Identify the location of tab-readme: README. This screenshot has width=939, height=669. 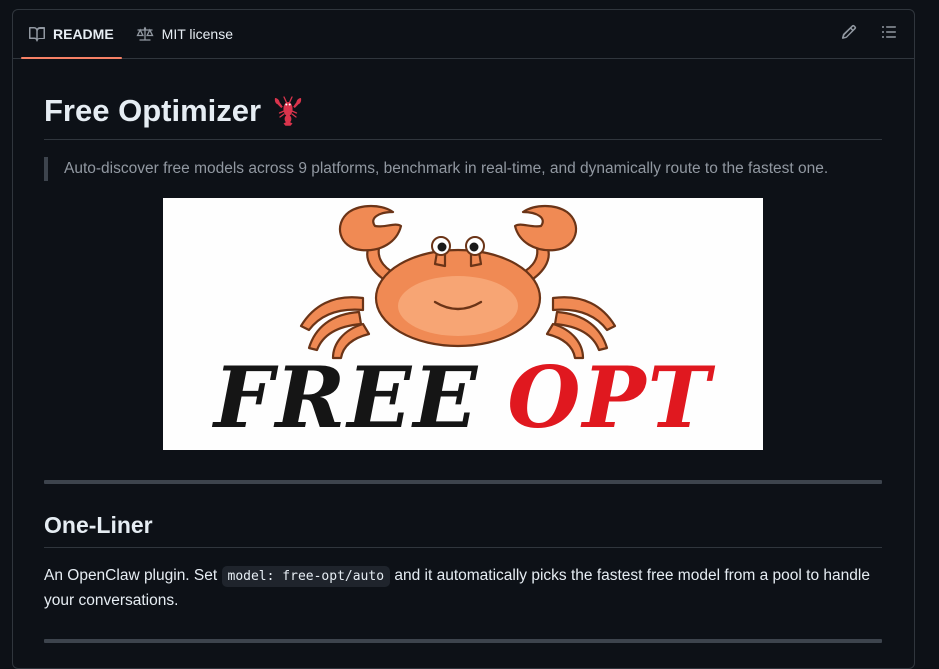
(71, 34).